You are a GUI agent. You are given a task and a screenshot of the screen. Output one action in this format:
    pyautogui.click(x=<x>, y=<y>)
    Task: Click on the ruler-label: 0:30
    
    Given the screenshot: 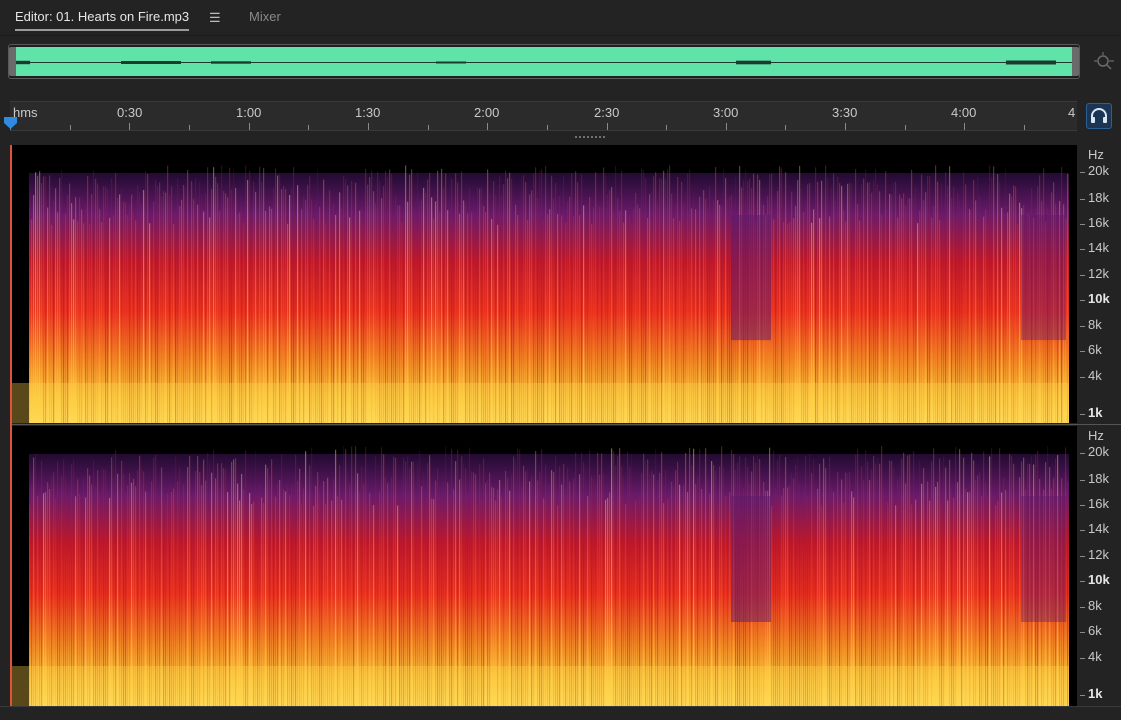 What is the action you would take?
    pyautogui.click(x=130, y=112)
    